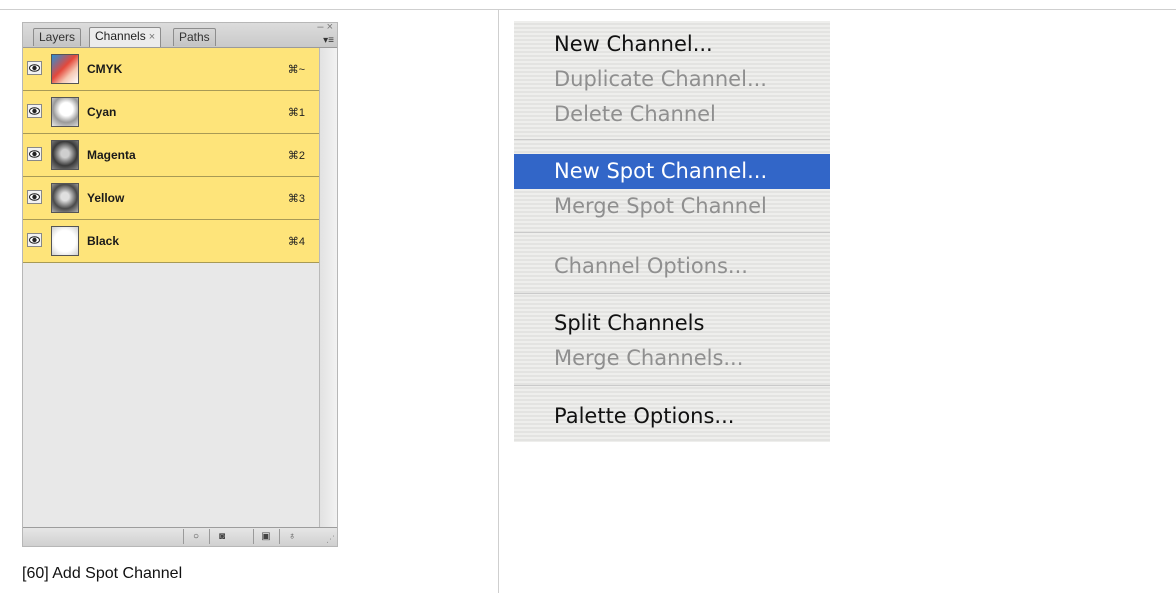 The width and height of the screenshot is (1176, 593). Describe the element at coordinates (672, 206) in the screenshot. I see `menu-item-merge-spot-channel: Merge Spot Channel` at that location.